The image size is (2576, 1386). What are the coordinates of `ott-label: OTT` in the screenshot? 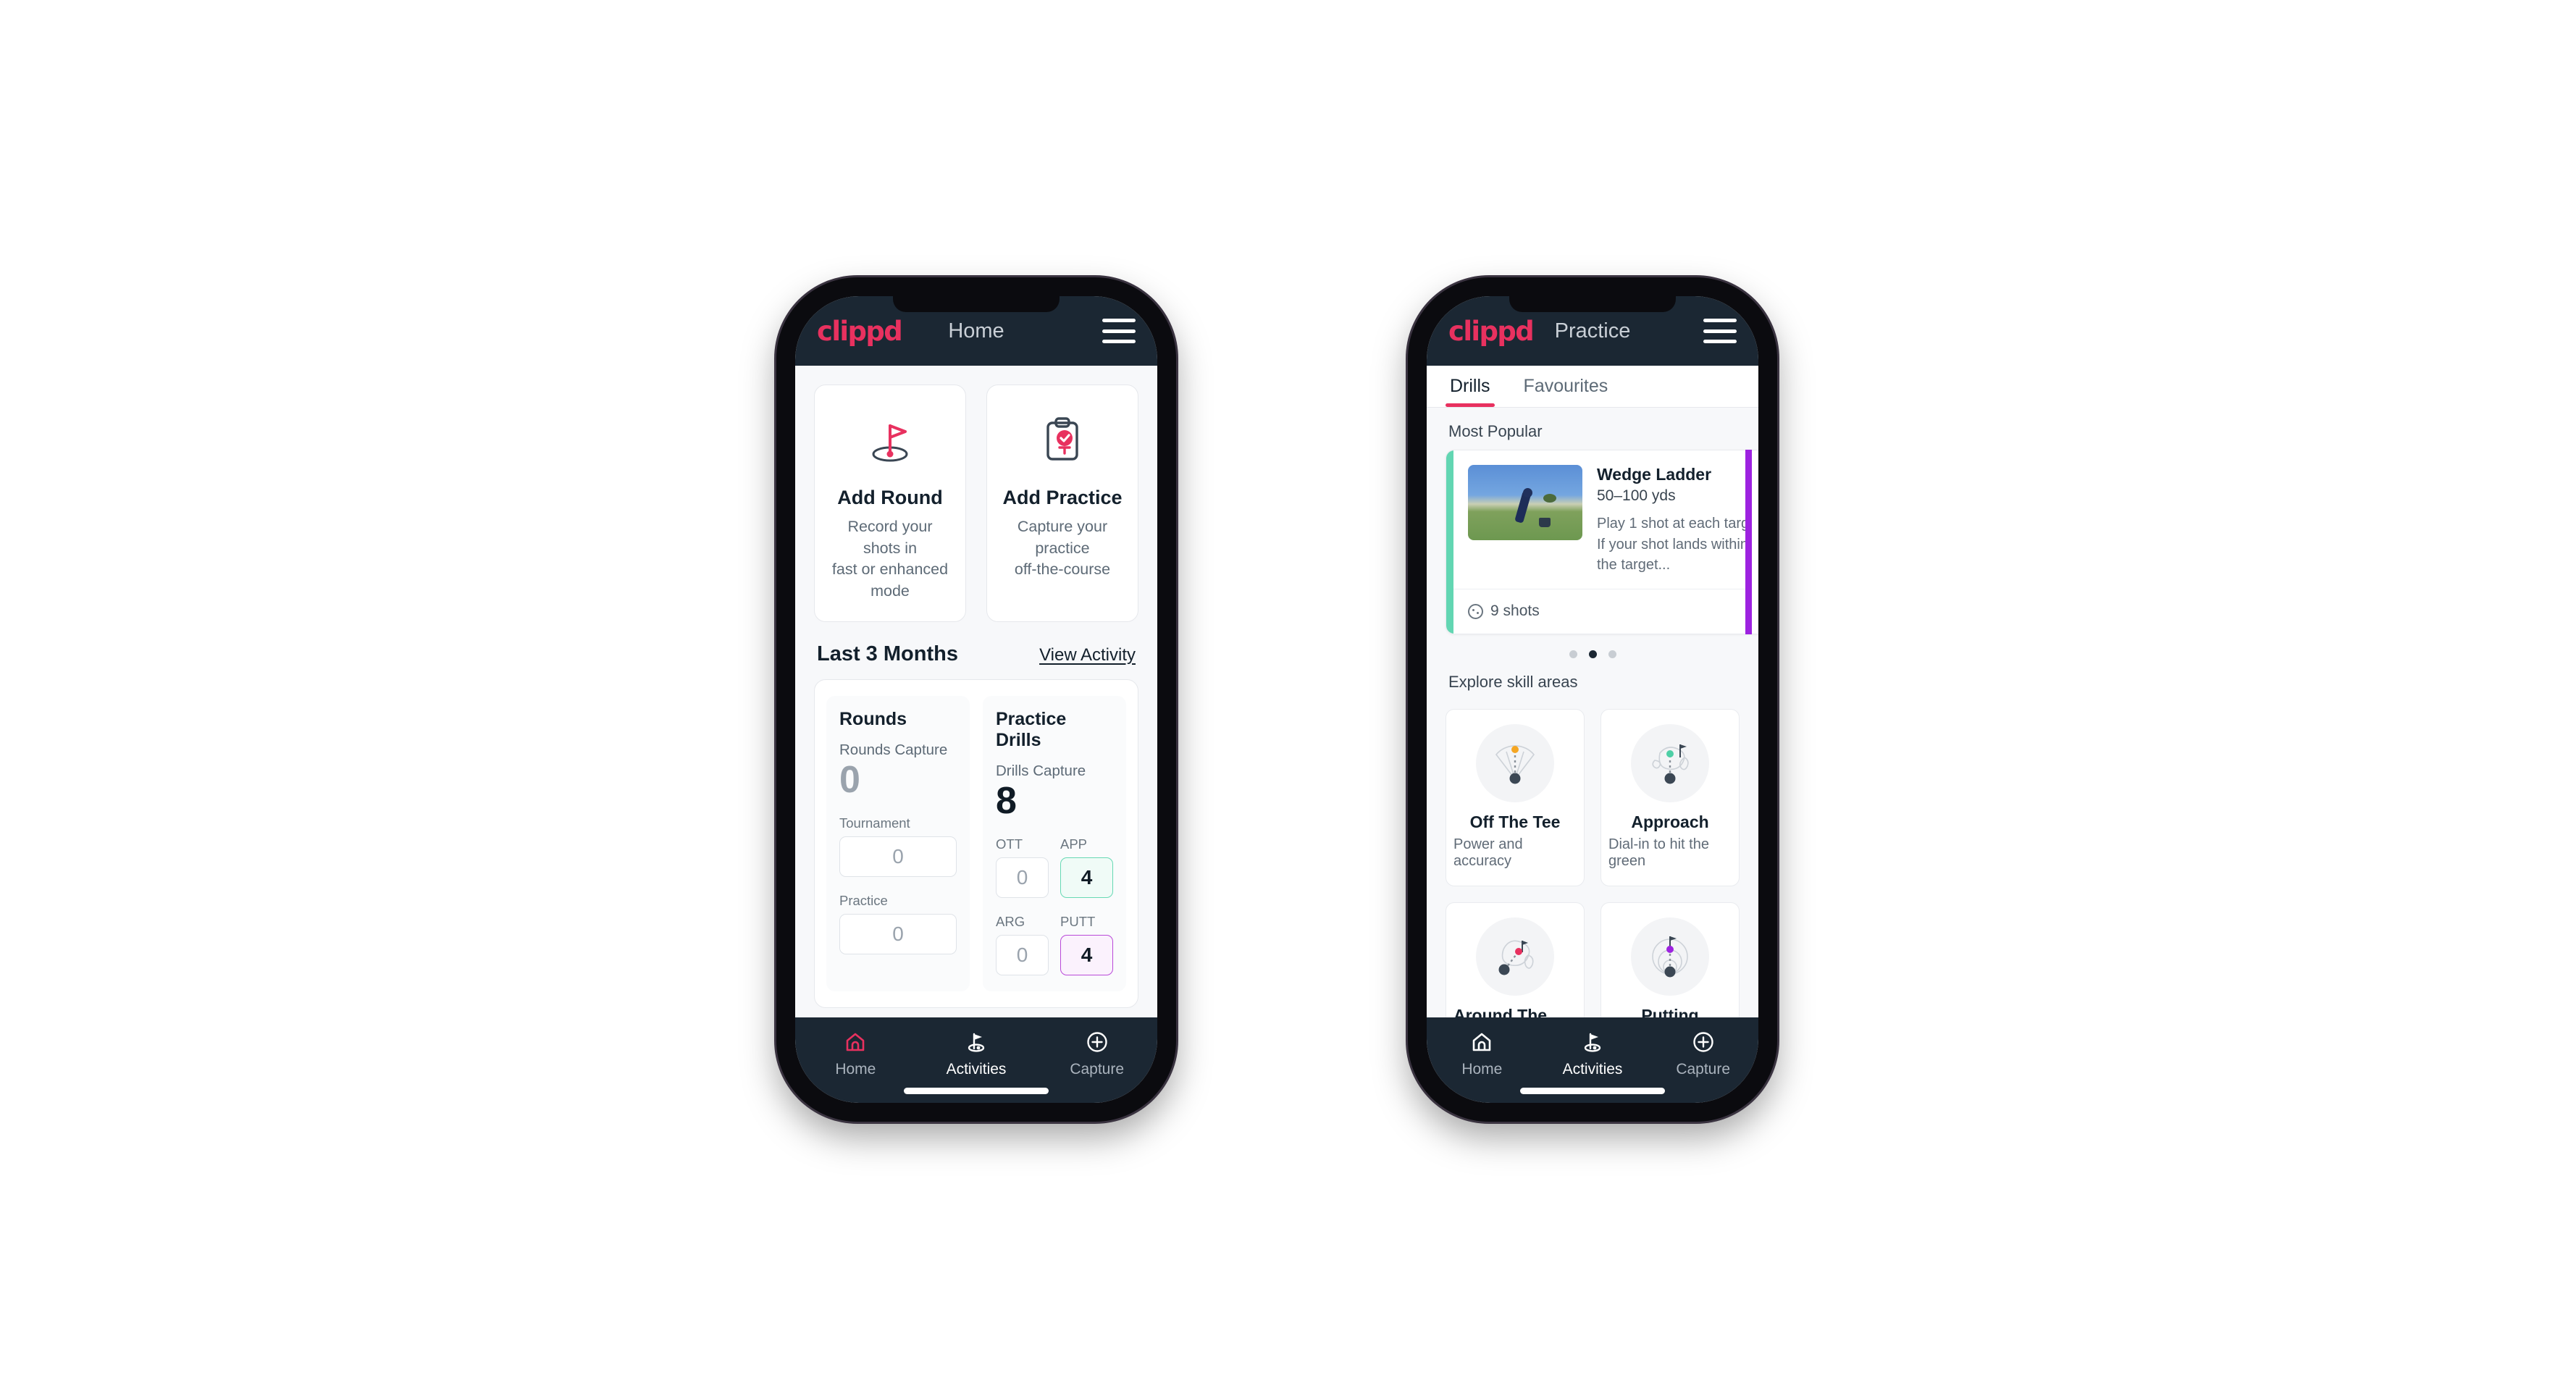 It's located at (1009, 844).